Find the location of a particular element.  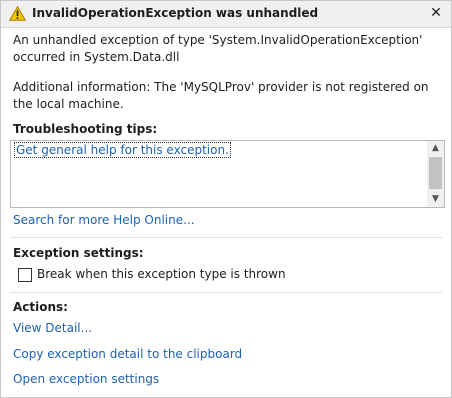

warning-icon is located at coordinates (17, 13).